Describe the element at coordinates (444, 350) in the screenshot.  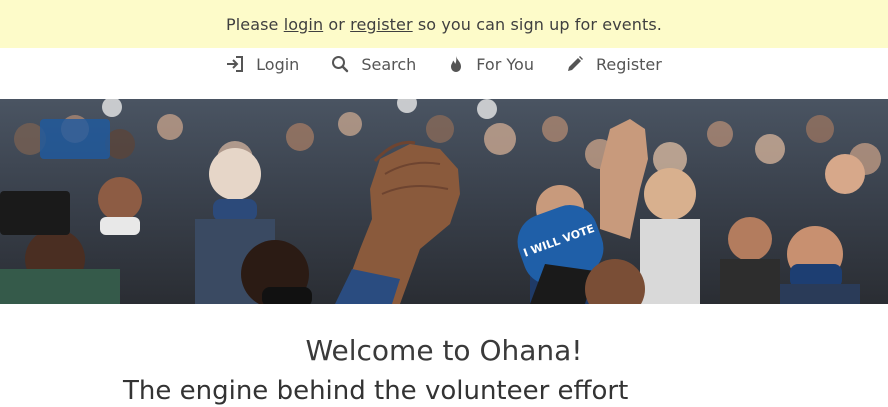
I see `page-title: Welcome to Ohana!` at that location.